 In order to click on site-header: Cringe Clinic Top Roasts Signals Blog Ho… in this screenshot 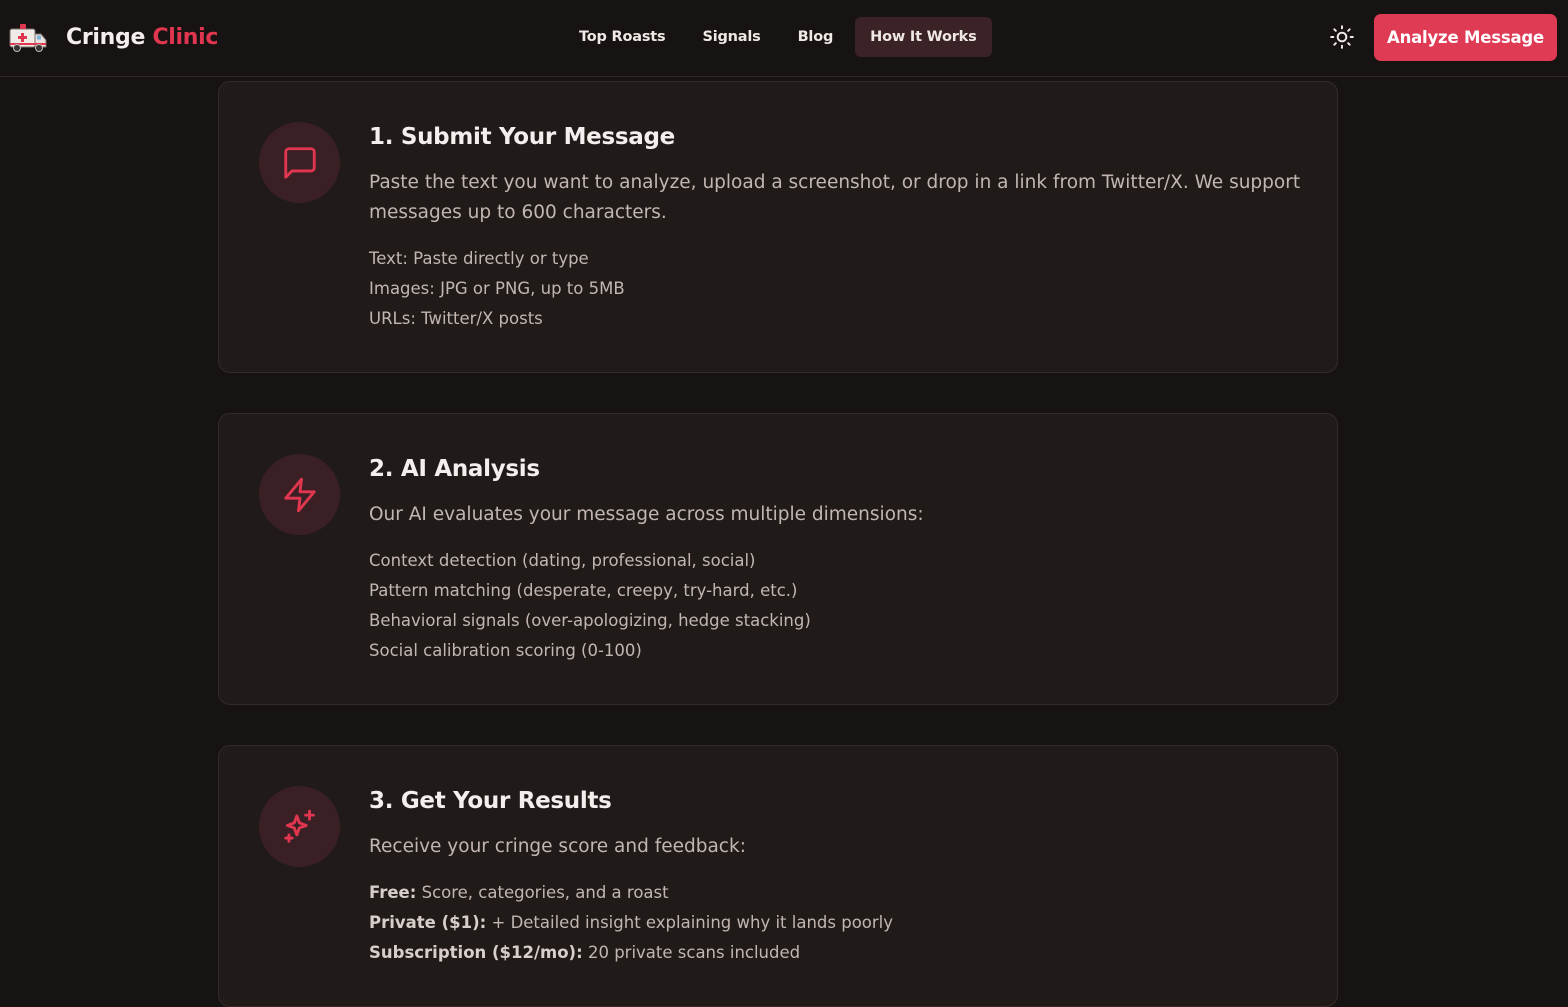, I will do `click(784, 38)`.